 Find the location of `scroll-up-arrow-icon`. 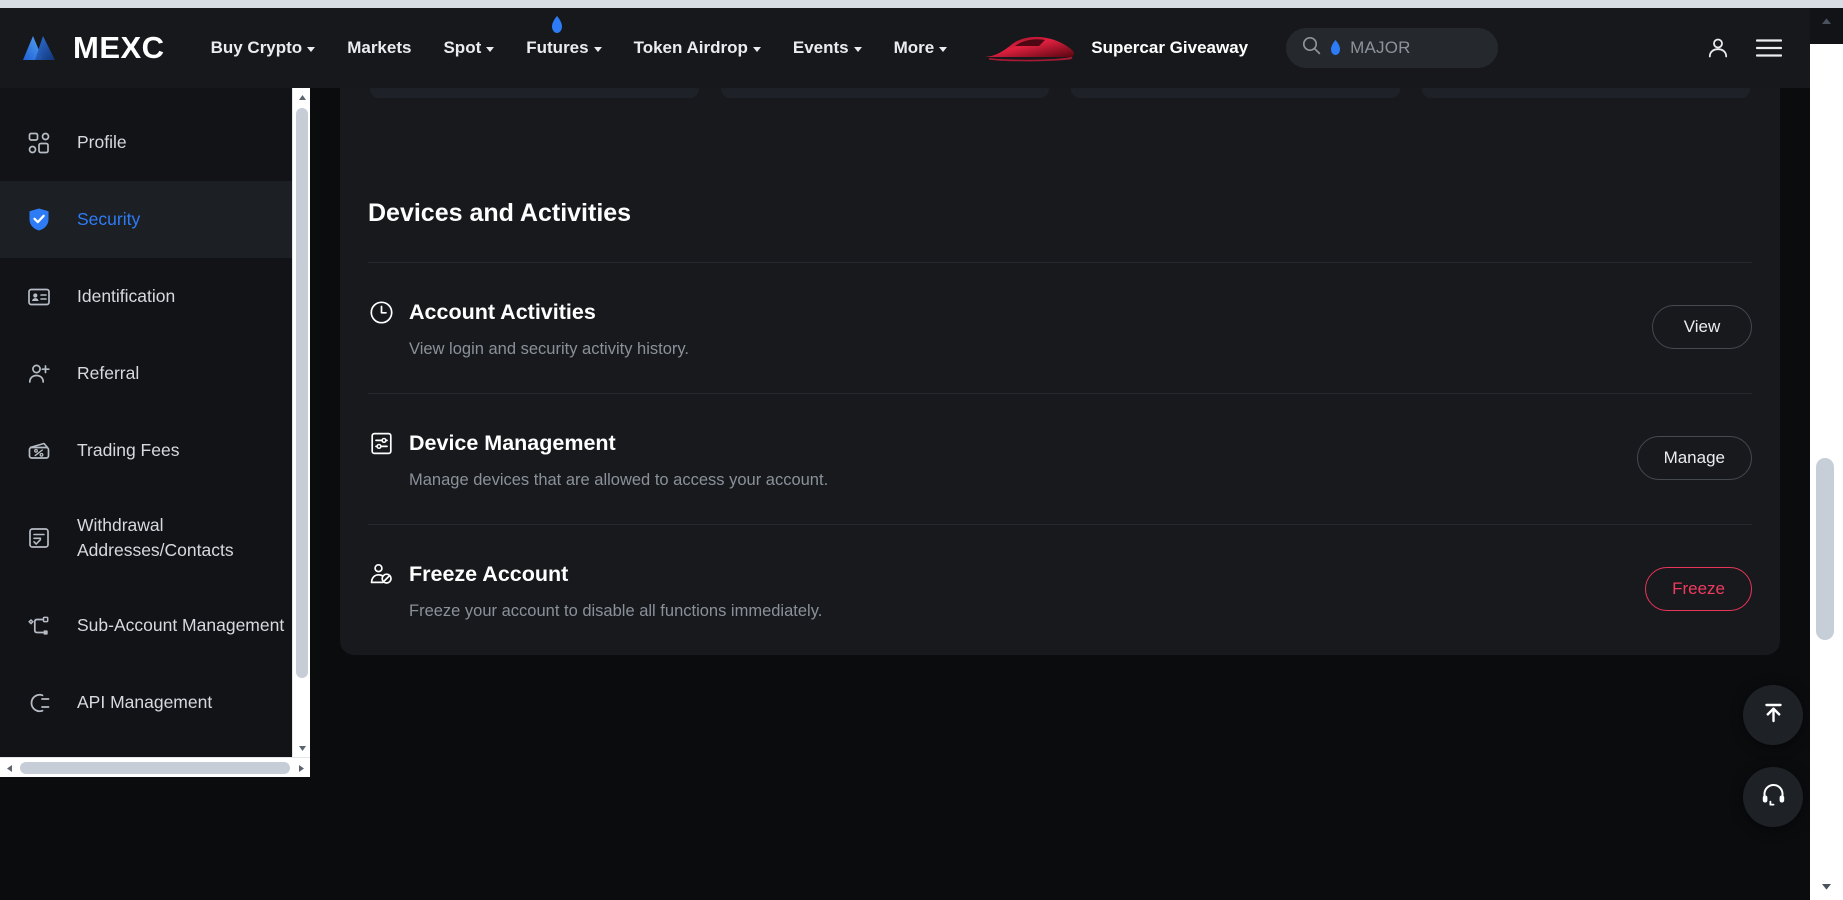

scroll-up-arrow-icon is located at coordinates (302, 97).